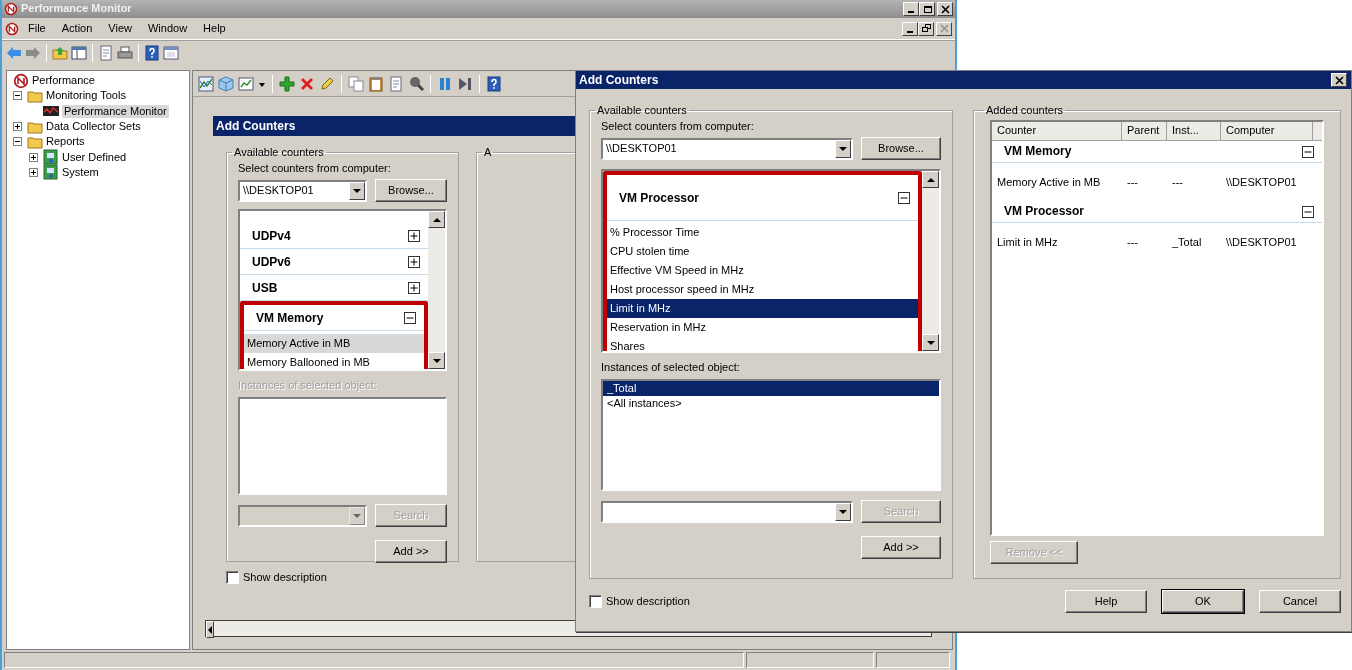 This screenshot has height=670, width=1352. I want to click on column-header: Counter, so click(1057, 132).